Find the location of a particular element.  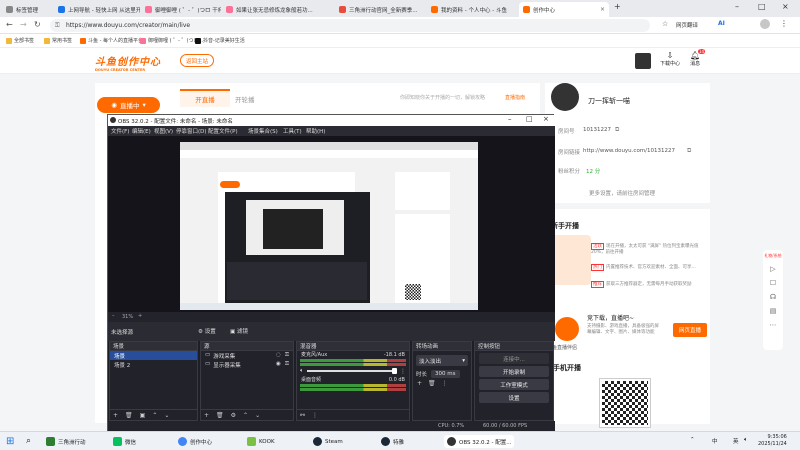

filter-icon: ▣ is located at coordinates (143, 415).